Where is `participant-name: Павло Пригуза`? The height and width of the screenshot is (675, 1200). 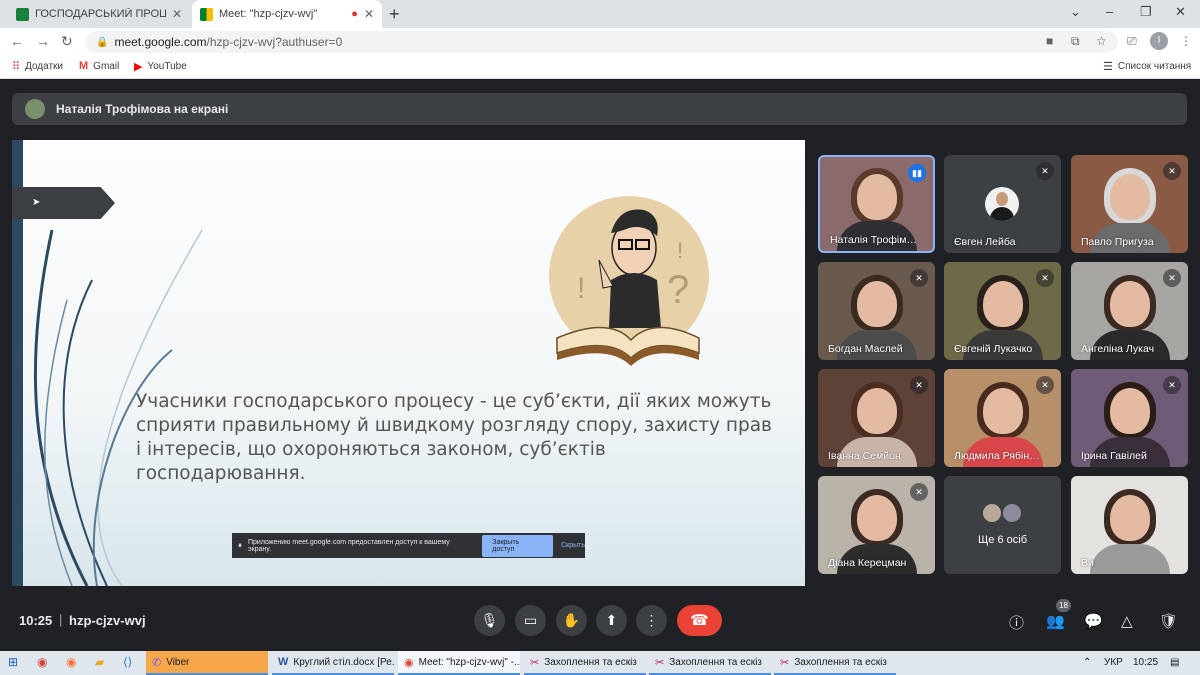
participant-name: Павло Пригуза is located at coordinates (1117, 242).